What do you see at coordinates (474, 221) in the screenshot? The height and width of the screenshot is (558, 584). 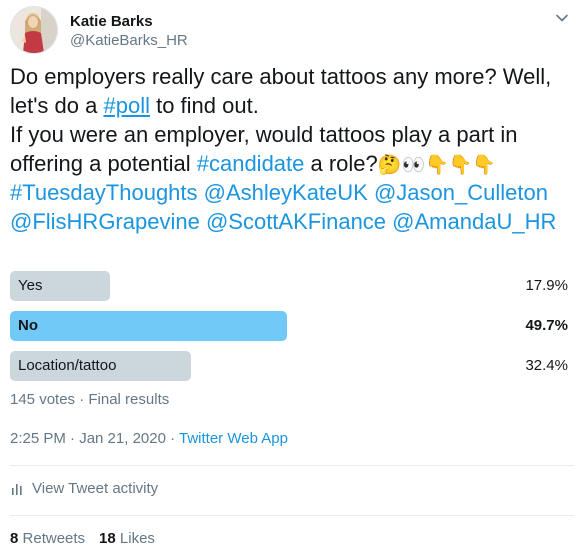 I see `mention-link: @AmandaU_HR` at bounding box center [474, 221].